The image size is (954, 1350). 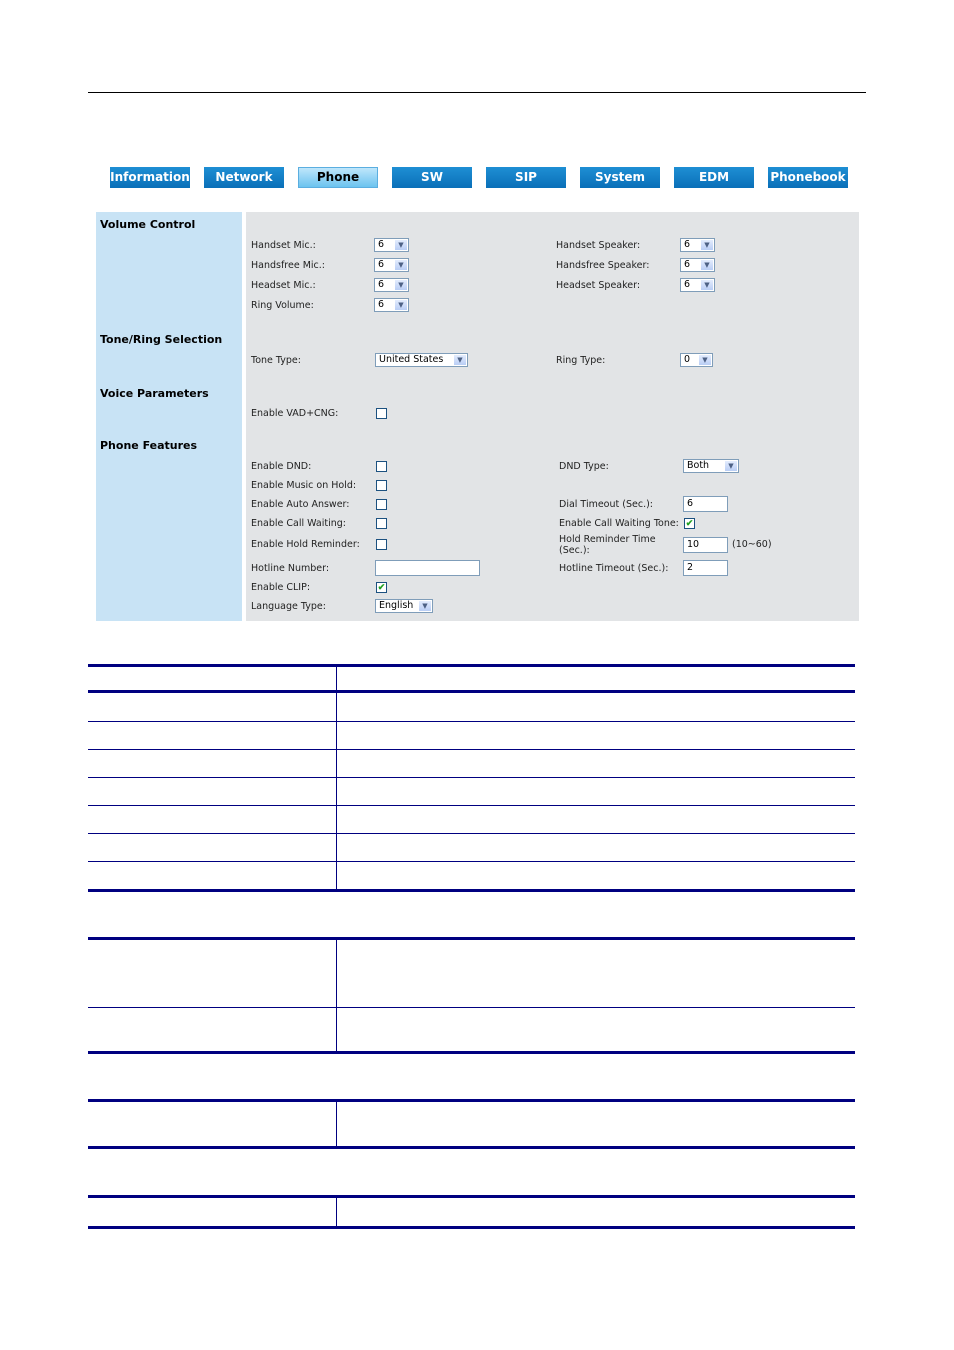 I want to click on language-type-select: English ▼, so click(x=404, y=606).